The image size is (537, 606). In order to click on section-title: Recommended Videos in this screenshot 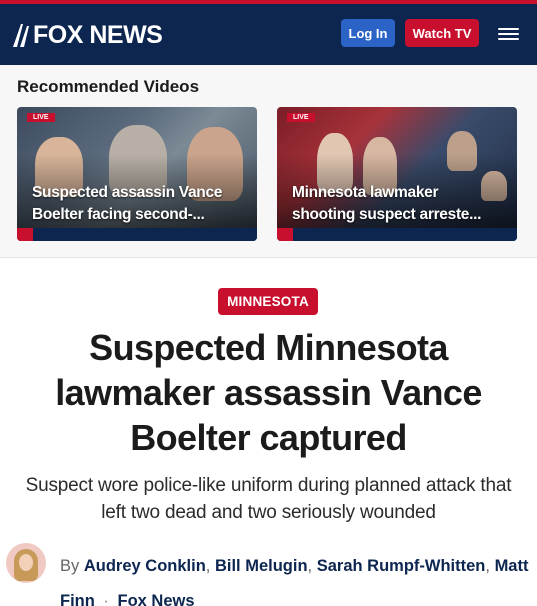, I will do `click(108, 86)`.